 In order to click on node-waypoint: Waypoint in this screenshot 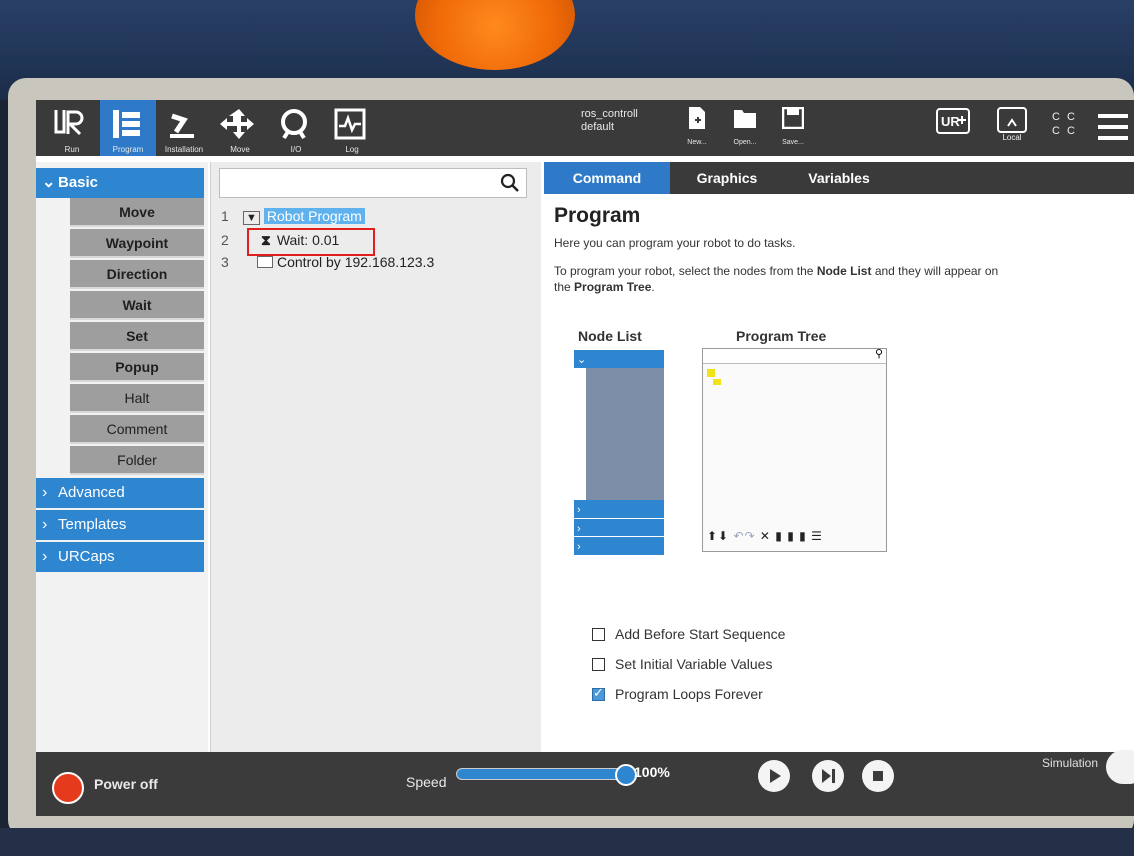, I will do `click(137, 243)`.